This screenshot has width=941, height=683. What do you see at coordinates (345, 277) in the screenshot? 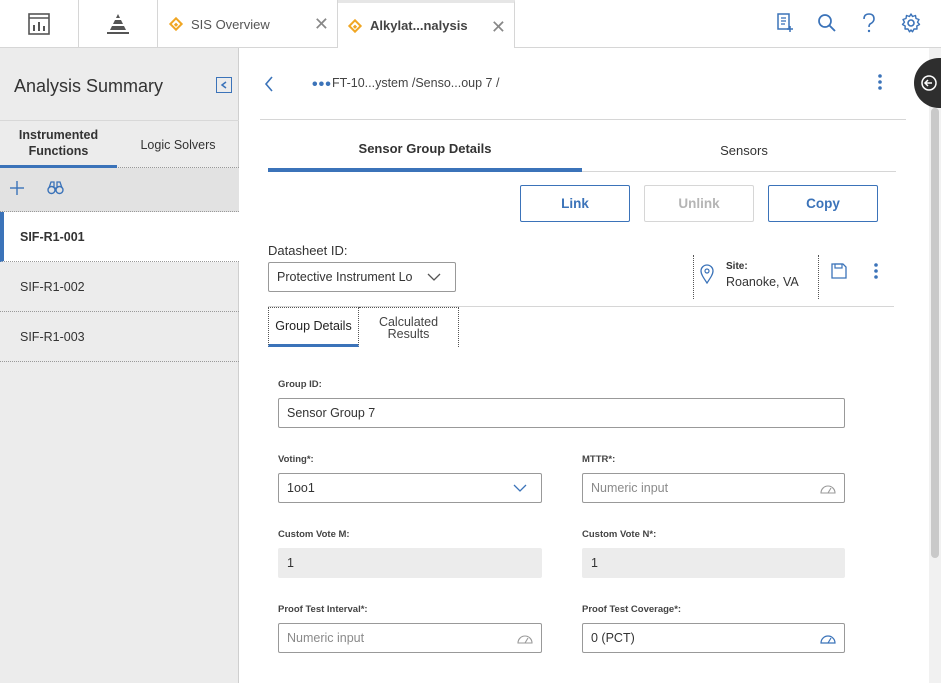
I see `datasheet-value: Protective Instrument Lo` at bounding box center [345, 277].